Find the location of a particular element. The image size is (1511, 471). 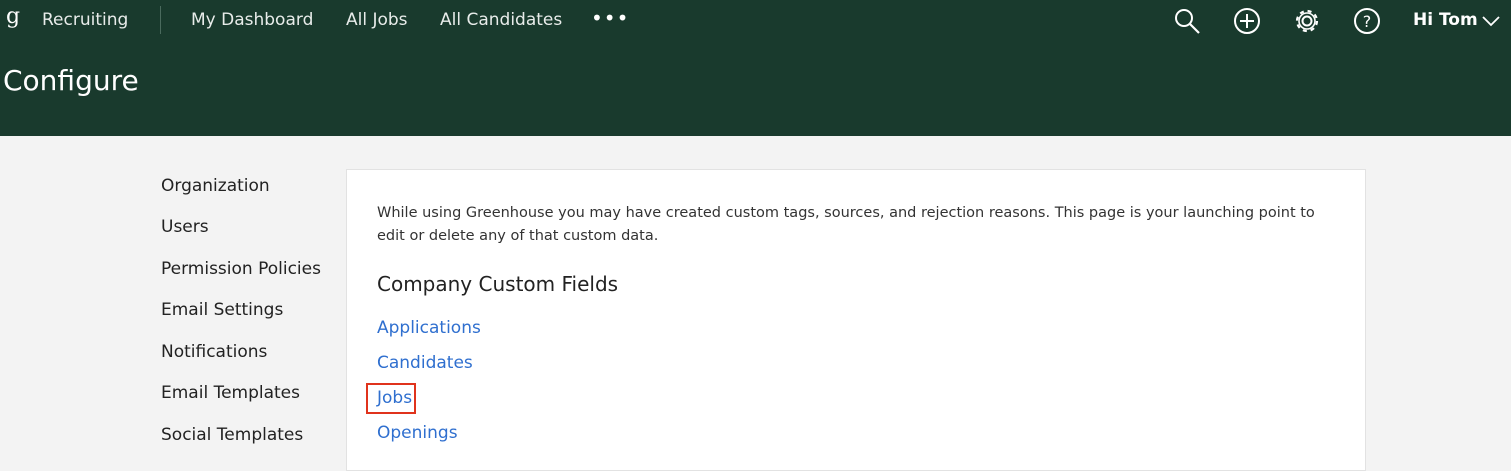

link-openings: Openings is located at coordinates (417, 433).